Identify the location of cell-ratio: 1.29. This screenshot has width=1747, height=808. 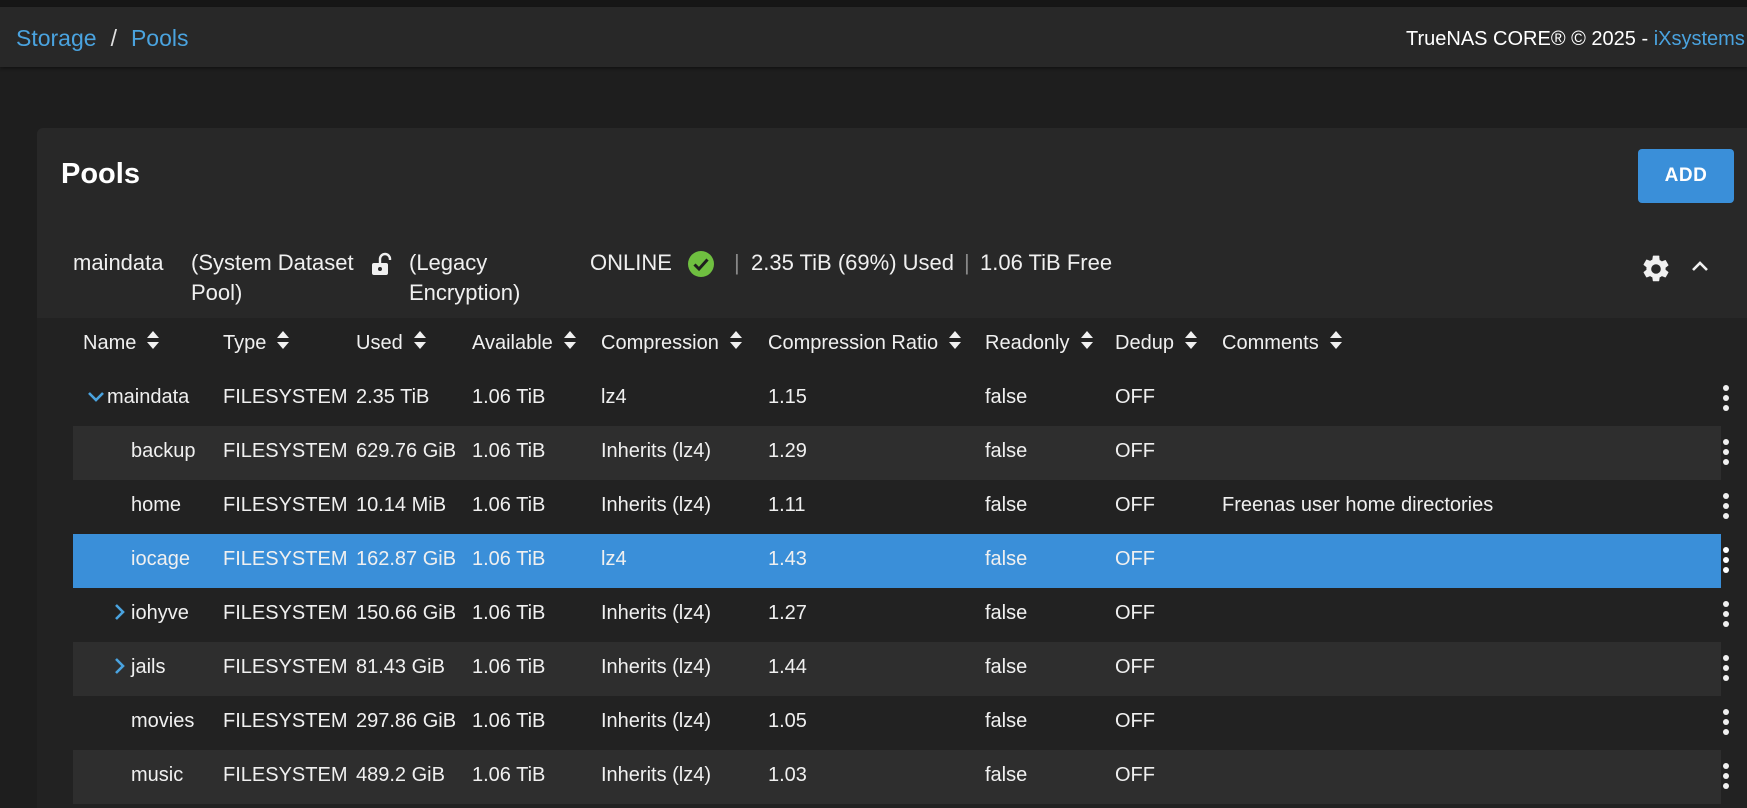
(787, 451).